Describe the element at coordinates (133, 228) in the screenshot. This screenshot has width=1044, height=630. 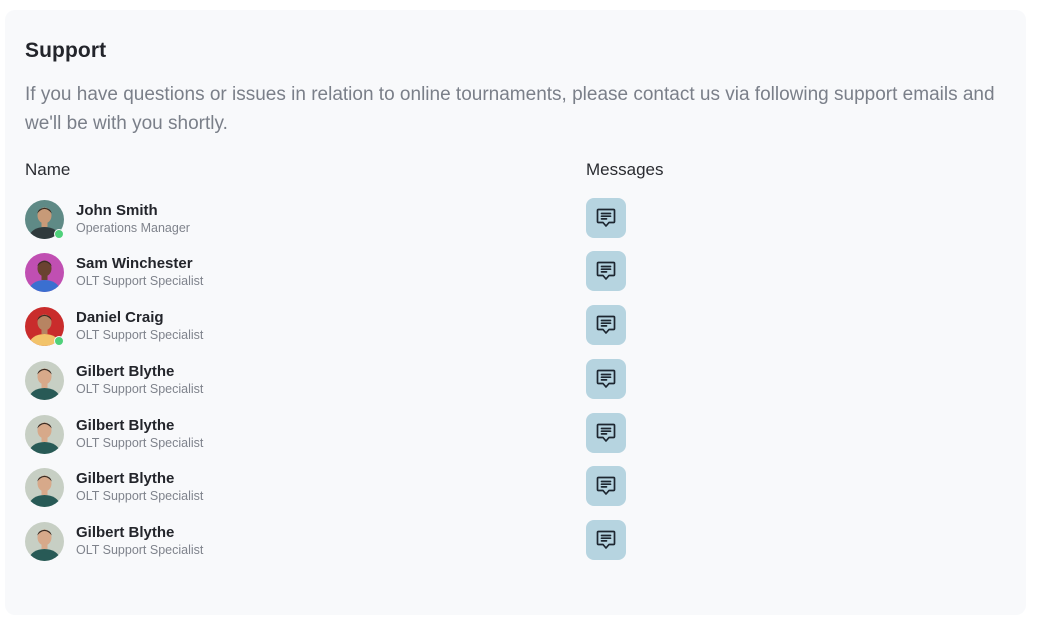
I see `contact-role: Operations Manager` at that location.